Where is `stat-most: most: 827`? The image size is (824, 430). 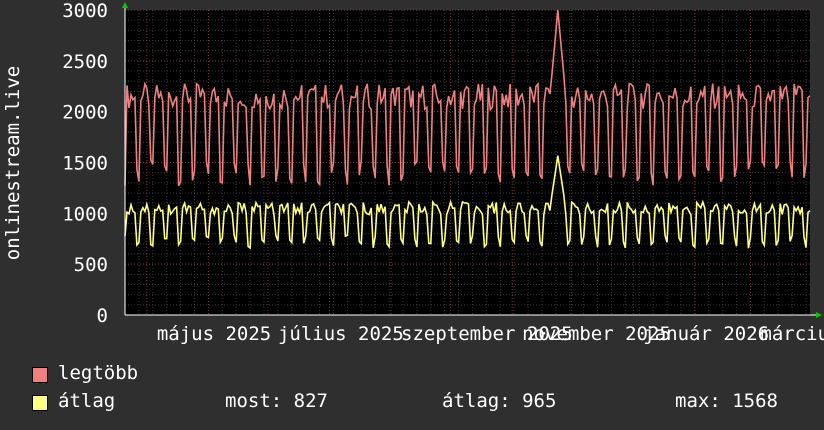
stat-most: most: 827 is located at coordinates (276, 401).